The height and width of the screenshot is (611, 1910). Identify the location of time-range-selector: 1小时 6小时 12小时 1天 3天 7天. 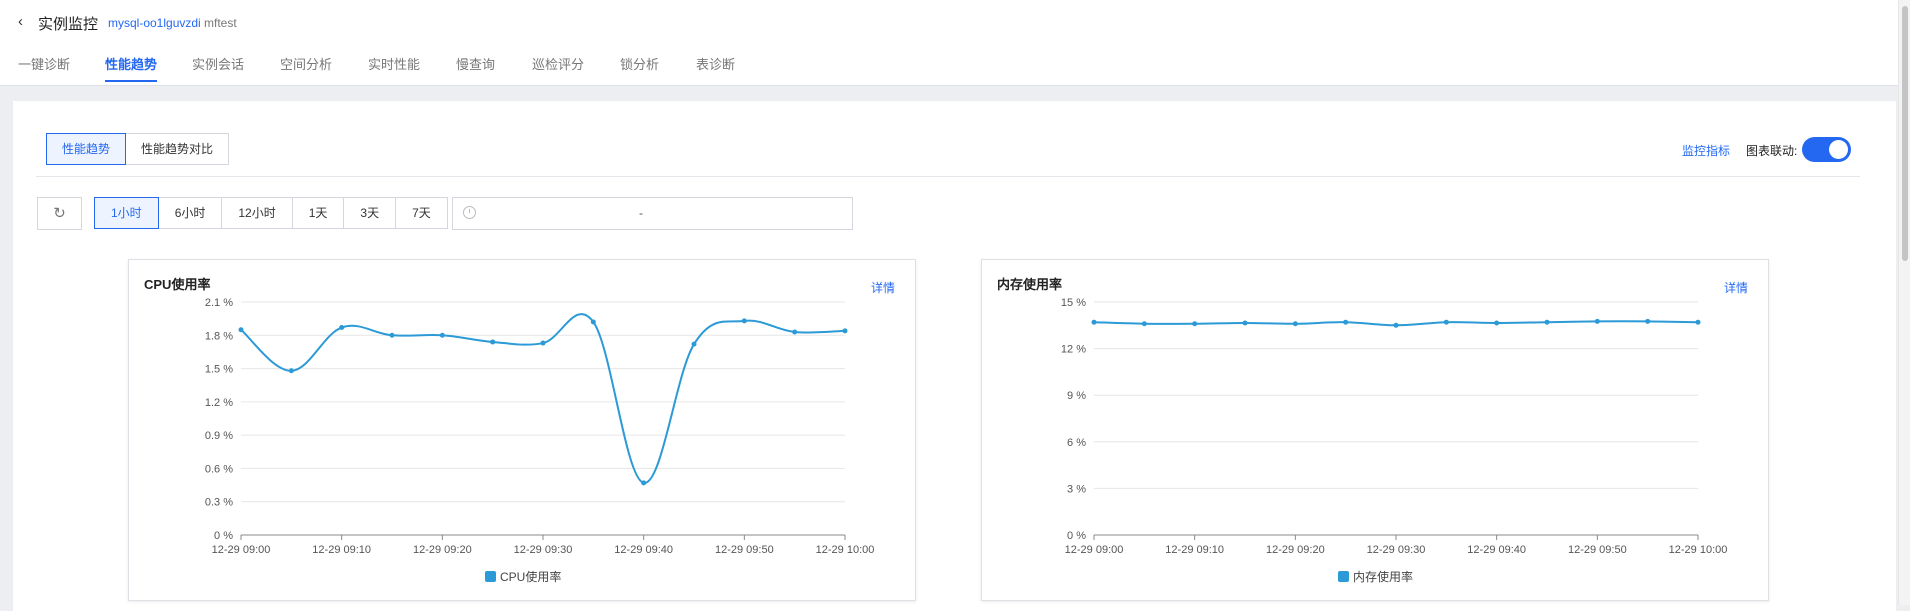
(271, 213).